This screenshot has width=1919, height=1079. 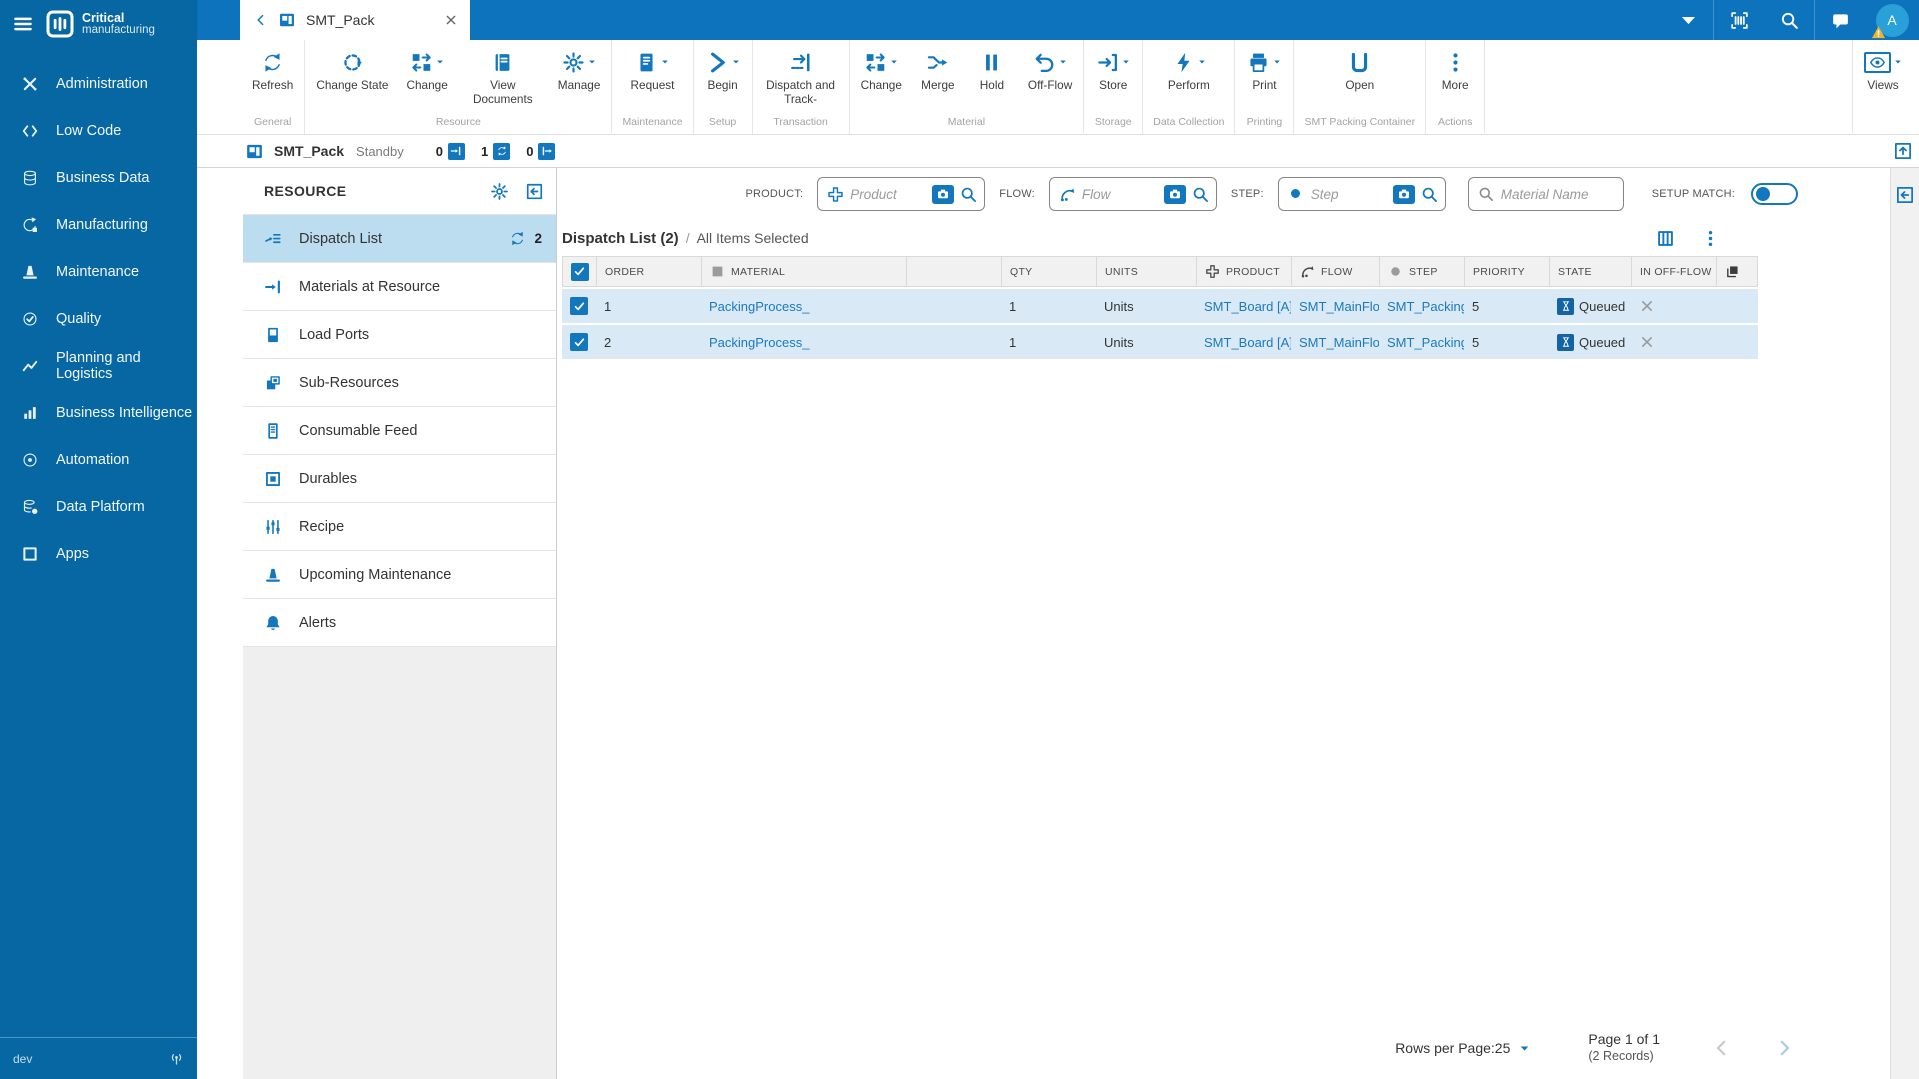 What do you see at coordinates (534, 191) in the screenshot?
I see `collapse-panel-icon` at bounding box center [534, 191].